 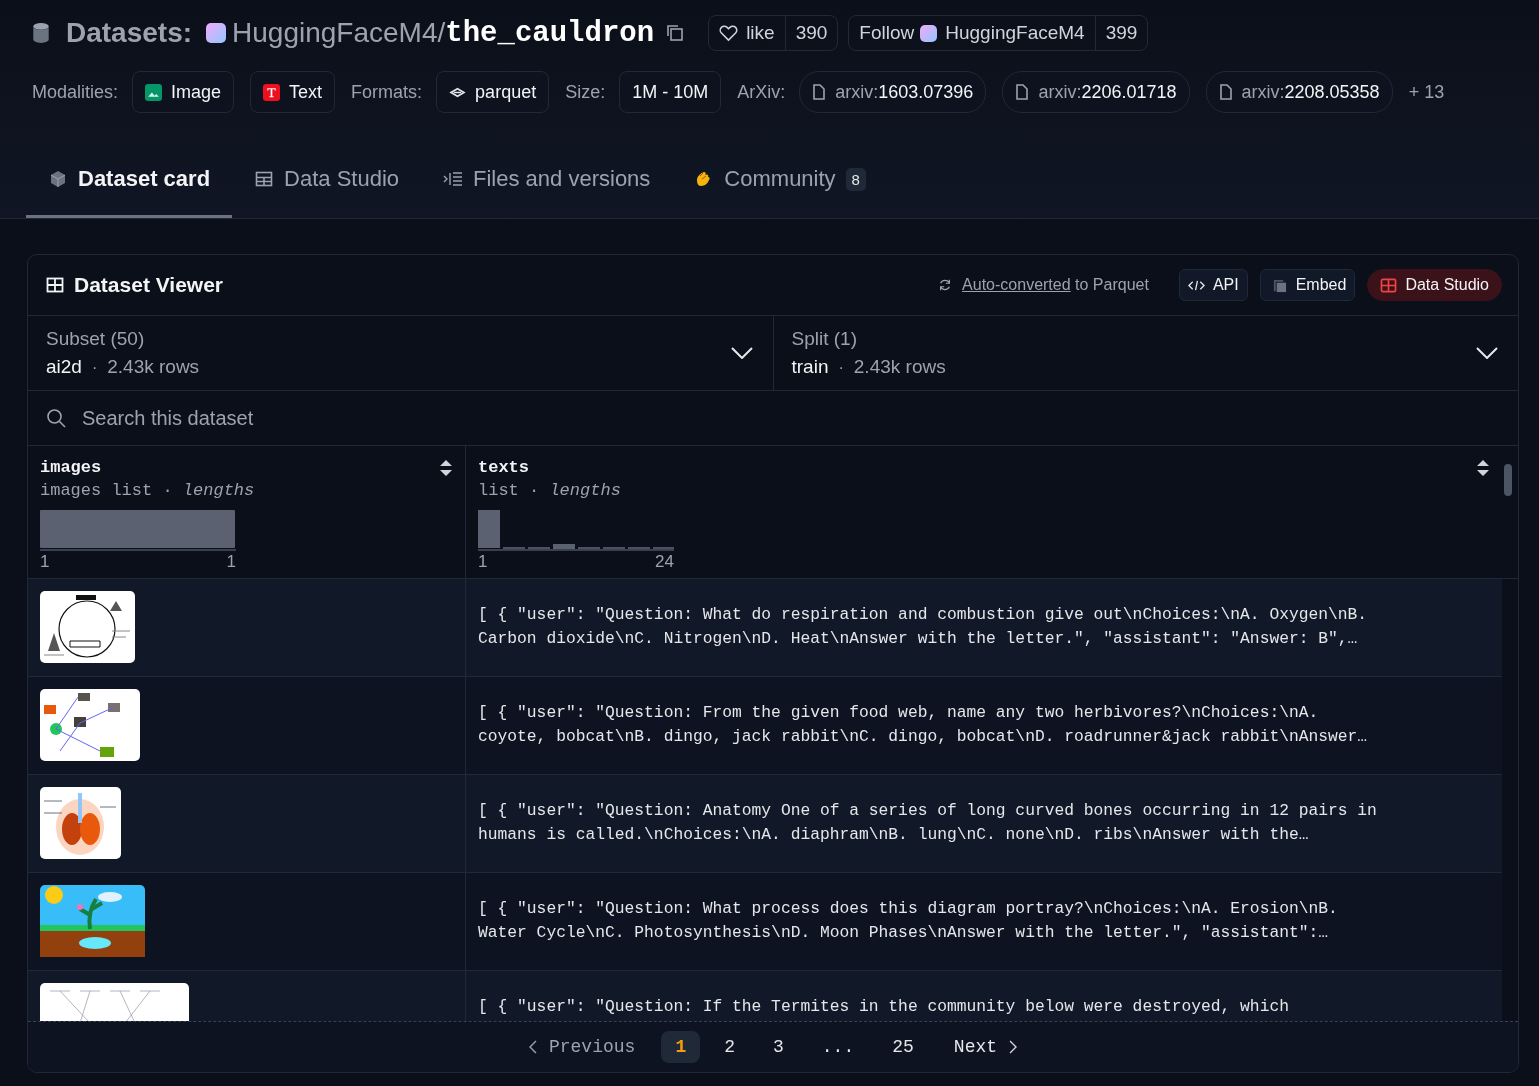 What do you see at coordinates (780, 180) in the screenshot?
I see `nav-tab: Community 8` at bounding box center [780, 180].